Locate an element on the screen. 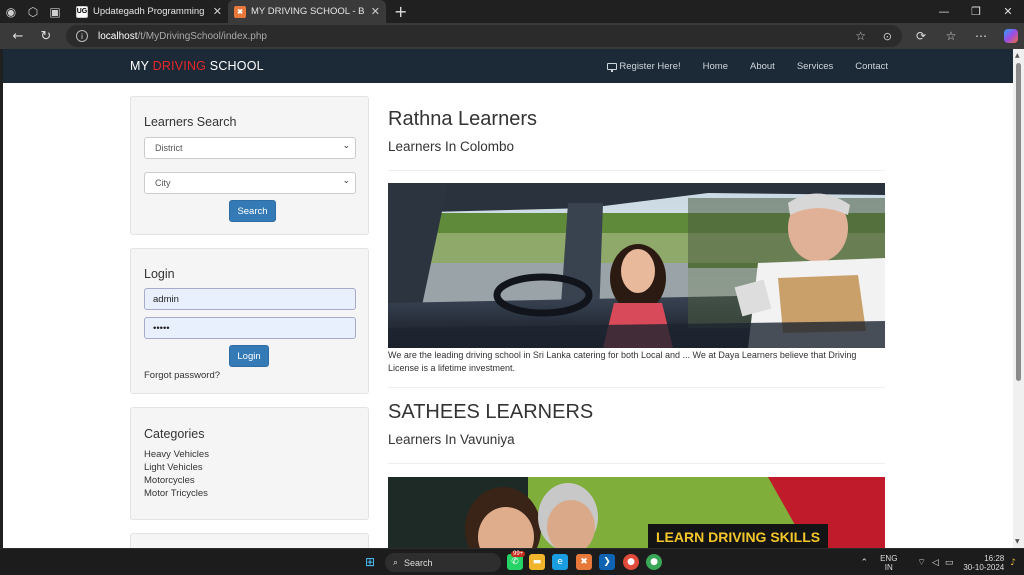 This screenshot has height=575, width=1024. extension-icon: ⊙ is located at coordinates (887, 36).